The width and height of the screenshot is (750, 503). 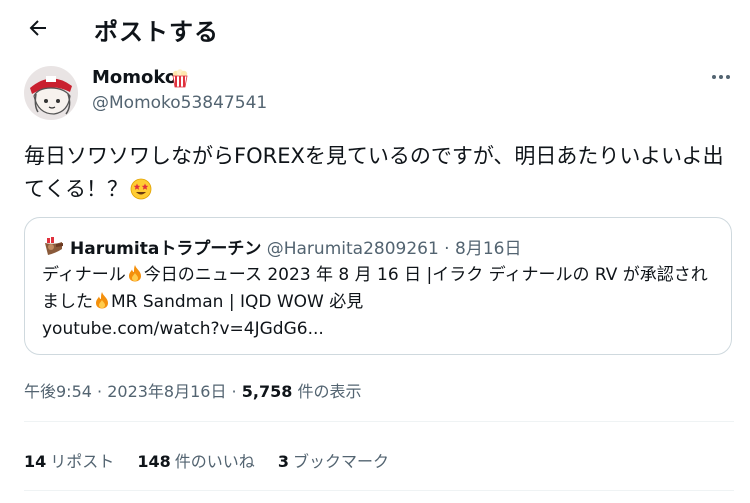 What do you see at coordinates (180, 78) in the screenshot?
I see `popcorn-emoji-icon` at bounding box center [180, 78].